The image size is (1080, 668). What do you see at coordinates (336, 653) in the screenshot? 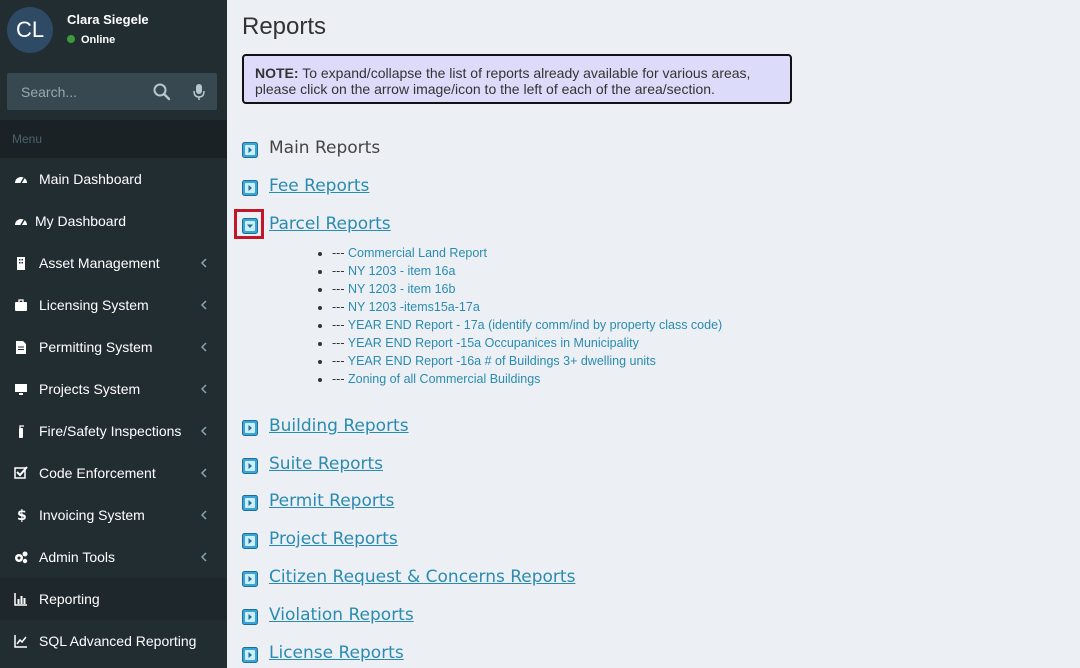
I see `section-link: License Reports` at bounding box center [336, 653].